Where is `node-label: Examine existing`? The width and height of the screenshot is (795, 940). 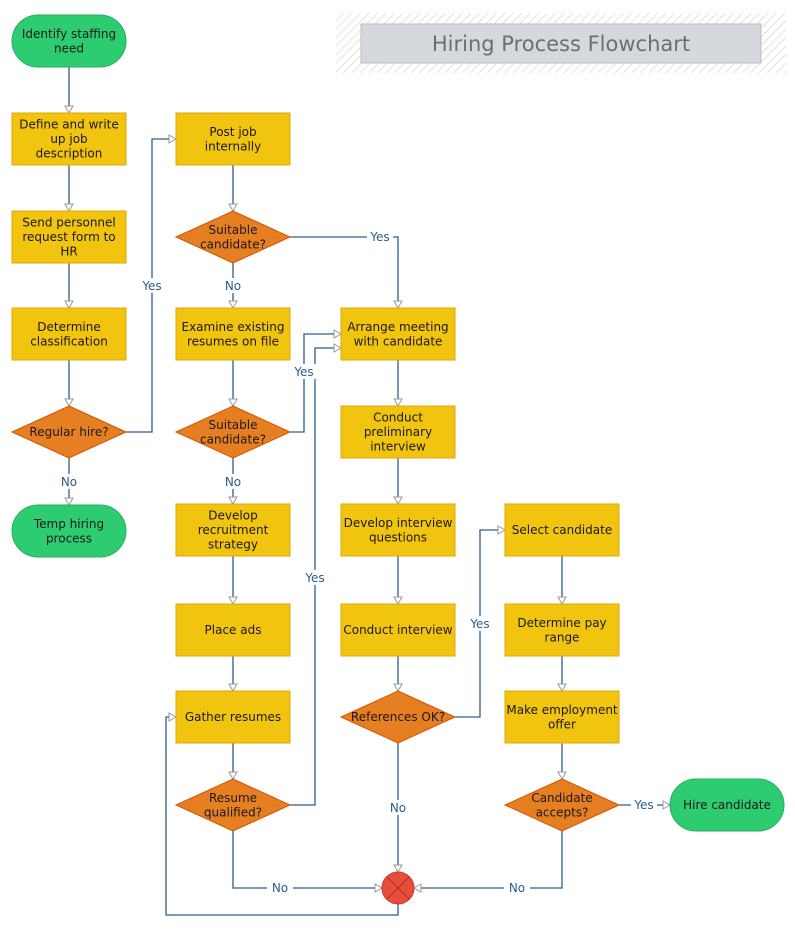 node-label: Examine existing is located at coordinates (233, 327).